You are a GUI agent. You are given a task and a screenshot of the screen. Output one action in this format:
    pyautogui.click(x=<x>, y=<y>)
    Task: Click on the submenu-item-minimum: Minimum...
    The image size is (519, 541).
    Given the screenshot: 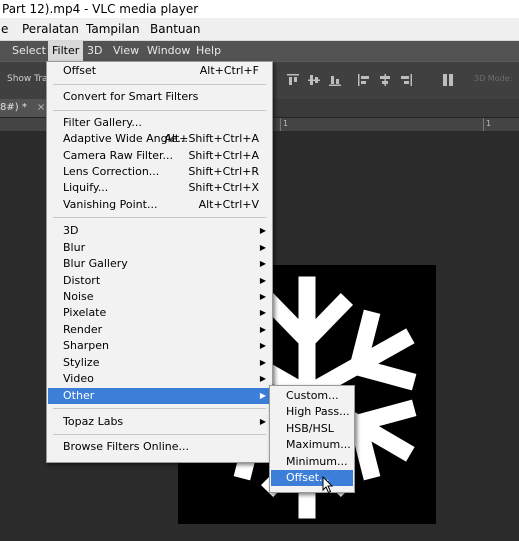 What is the action you would take?
    pyautogui.click(x=312, y=462)
    